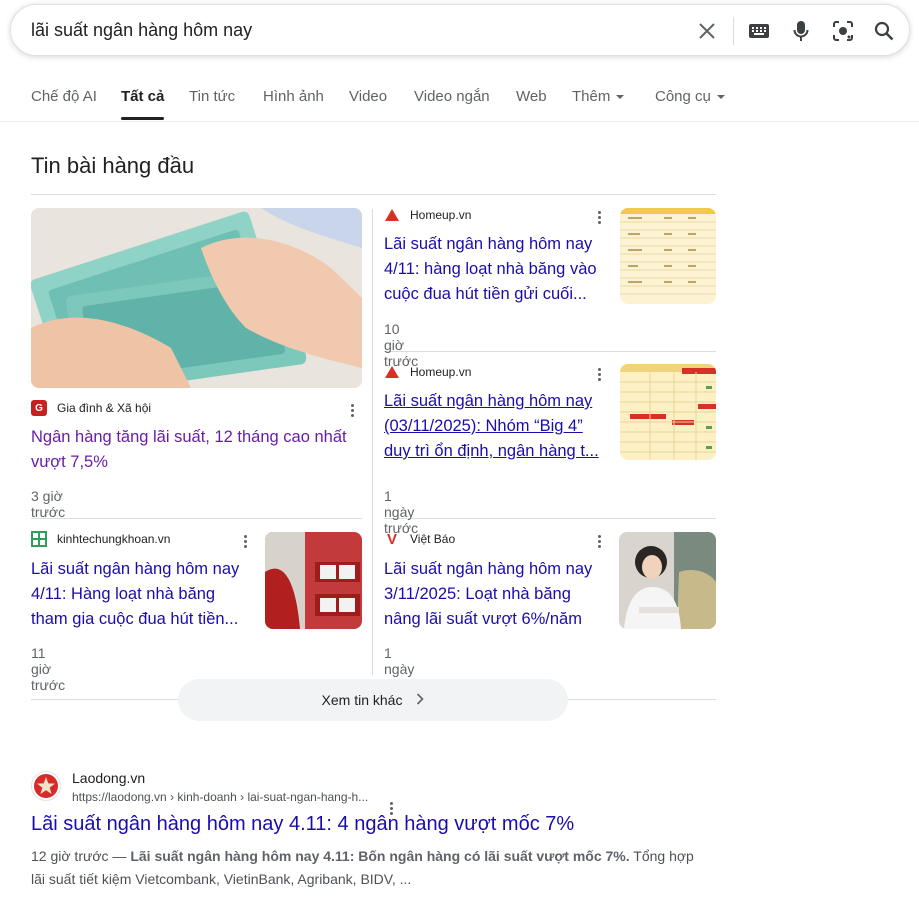  I want to click on source-name: Việt Báo, so click(433, 539).